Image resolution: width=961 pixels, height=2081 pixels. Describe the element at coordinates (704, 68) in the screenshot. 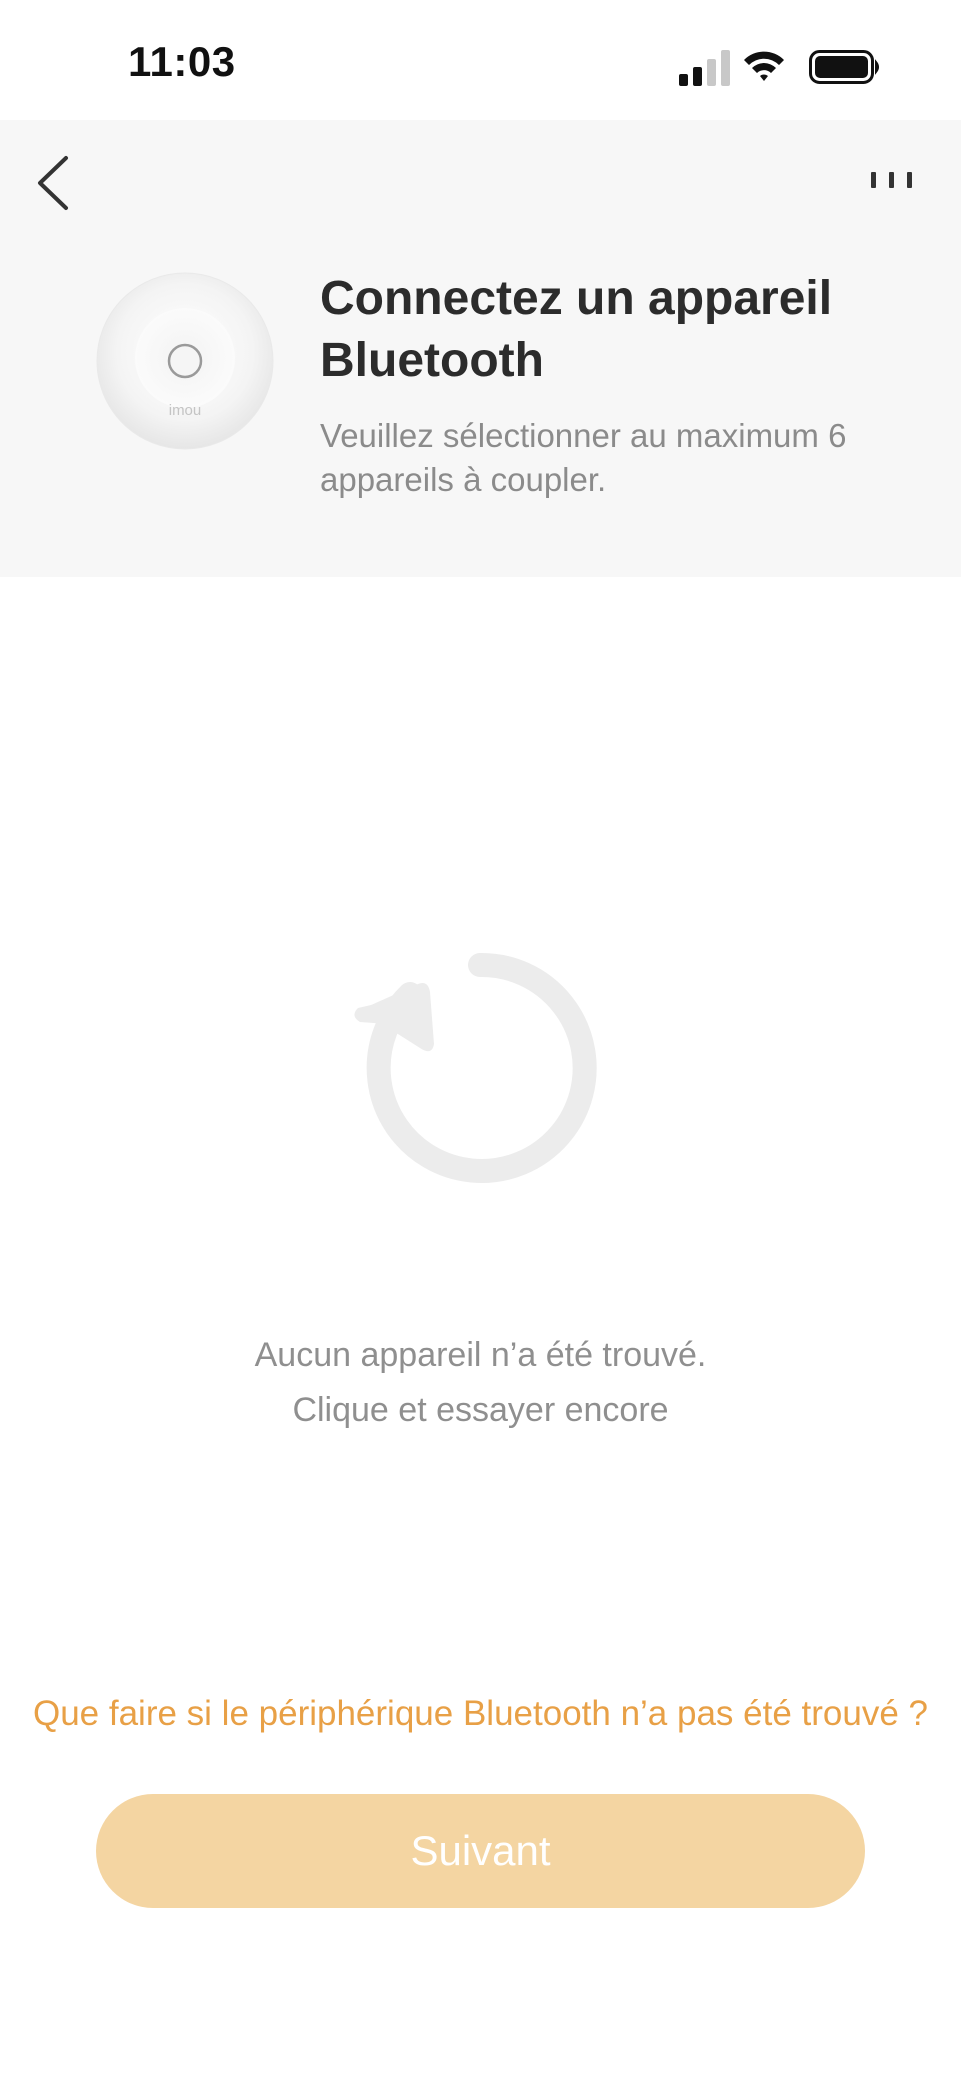

I see `cellular-signal-icon` at that location.